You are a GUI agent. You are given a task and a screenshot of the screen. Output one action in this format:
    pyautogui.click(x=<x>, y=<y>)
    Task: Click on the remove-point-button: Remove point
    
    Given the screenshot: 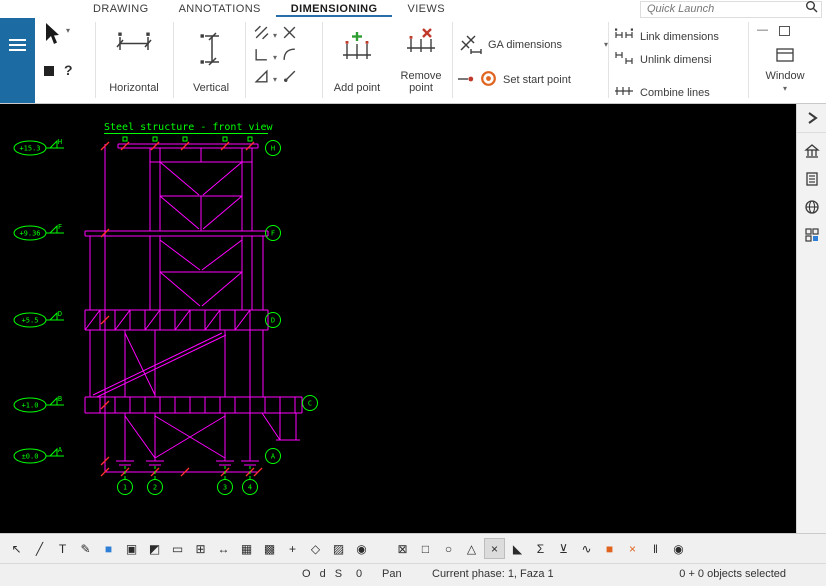 What is the action you would take?
    pyautogui.click(x=421, y=60)
    